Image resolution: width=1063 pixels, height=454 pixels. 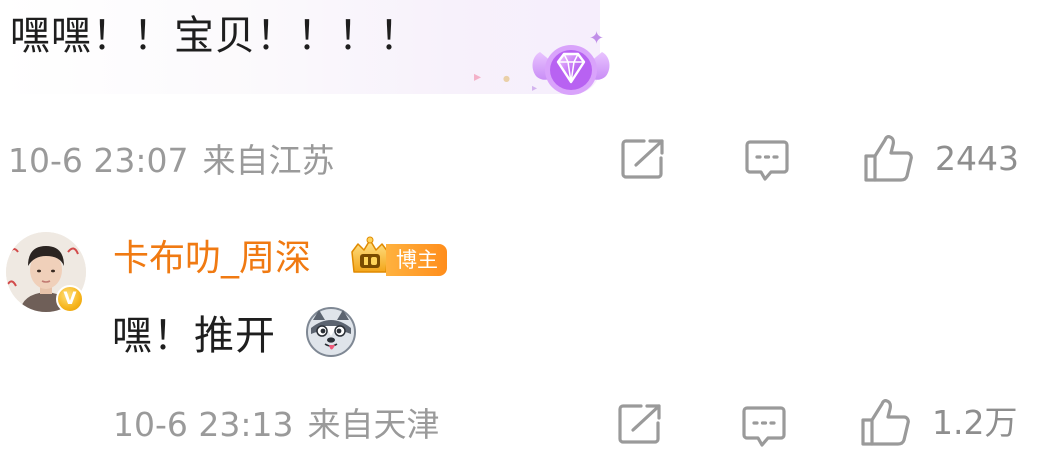 I want to click on sparkle-icon: ▸, so click(x=478, y=77).